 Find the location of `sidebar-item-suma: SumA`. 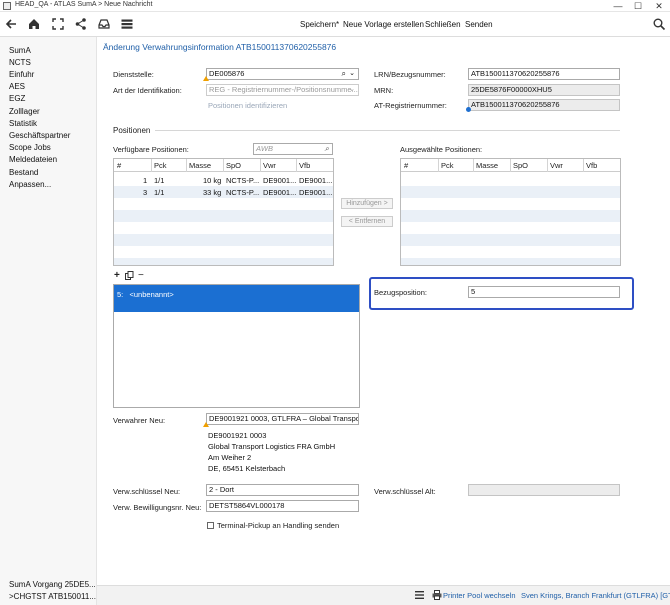

sidebar-item-suma: SumA is located at coordinates (20, 50).